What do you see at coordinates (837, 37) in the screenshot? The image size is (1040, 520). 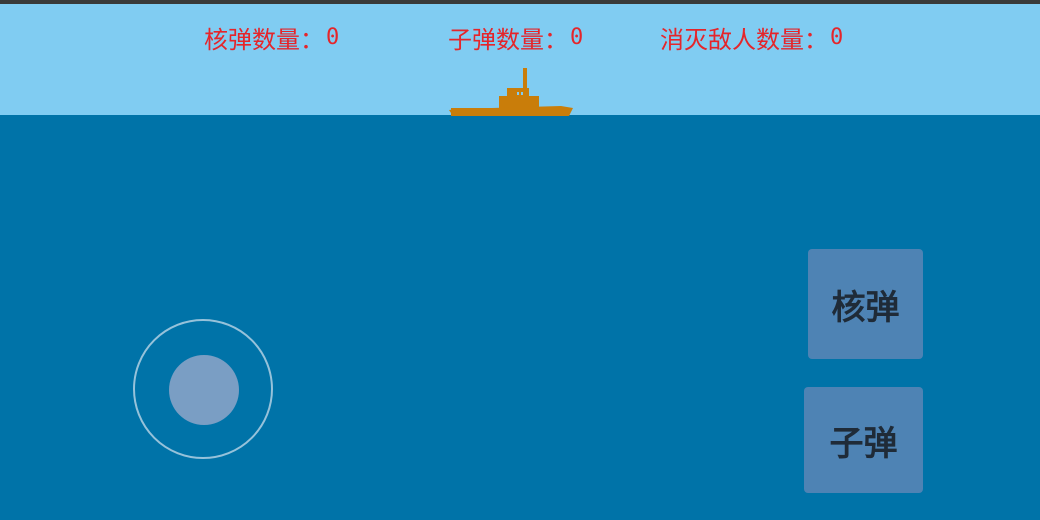 I see `hud-kill-value: 0` at bounding box center [837, 37].